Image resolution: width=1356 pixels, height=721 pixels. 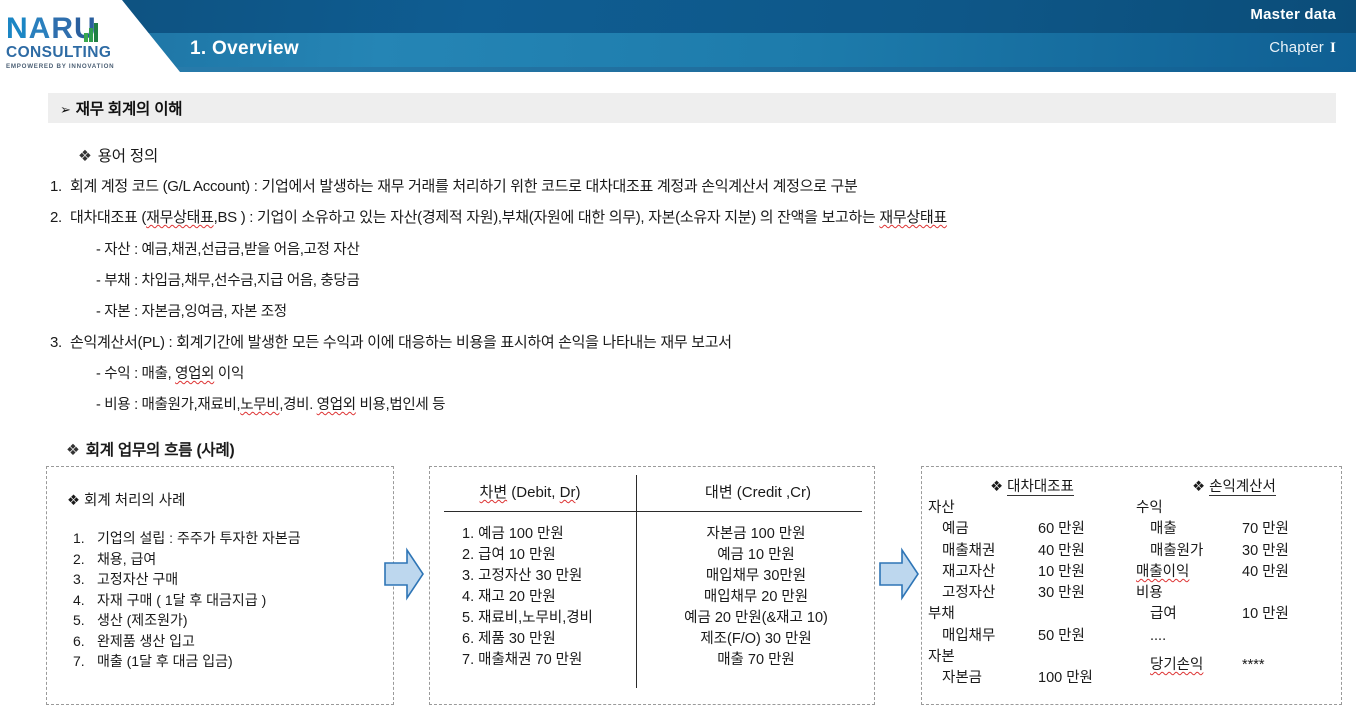 What do you see at coordinates (228, 281) in the screenshot?
I see `bs-subitem-liability: - 부채 : 차입금,채무,선수금,지급 어음, 충당금` at bounding box center [228, 281].